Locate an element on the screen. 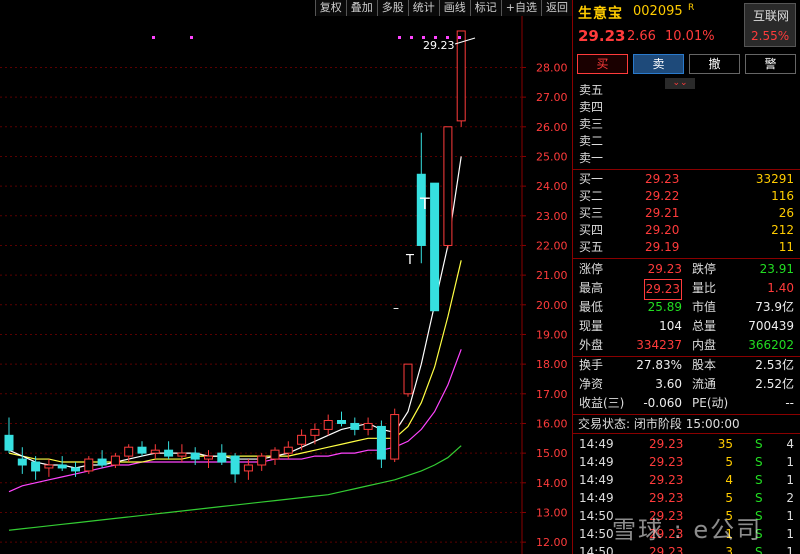  stat-label: 收益(三) is located at coordinates (602, 403).